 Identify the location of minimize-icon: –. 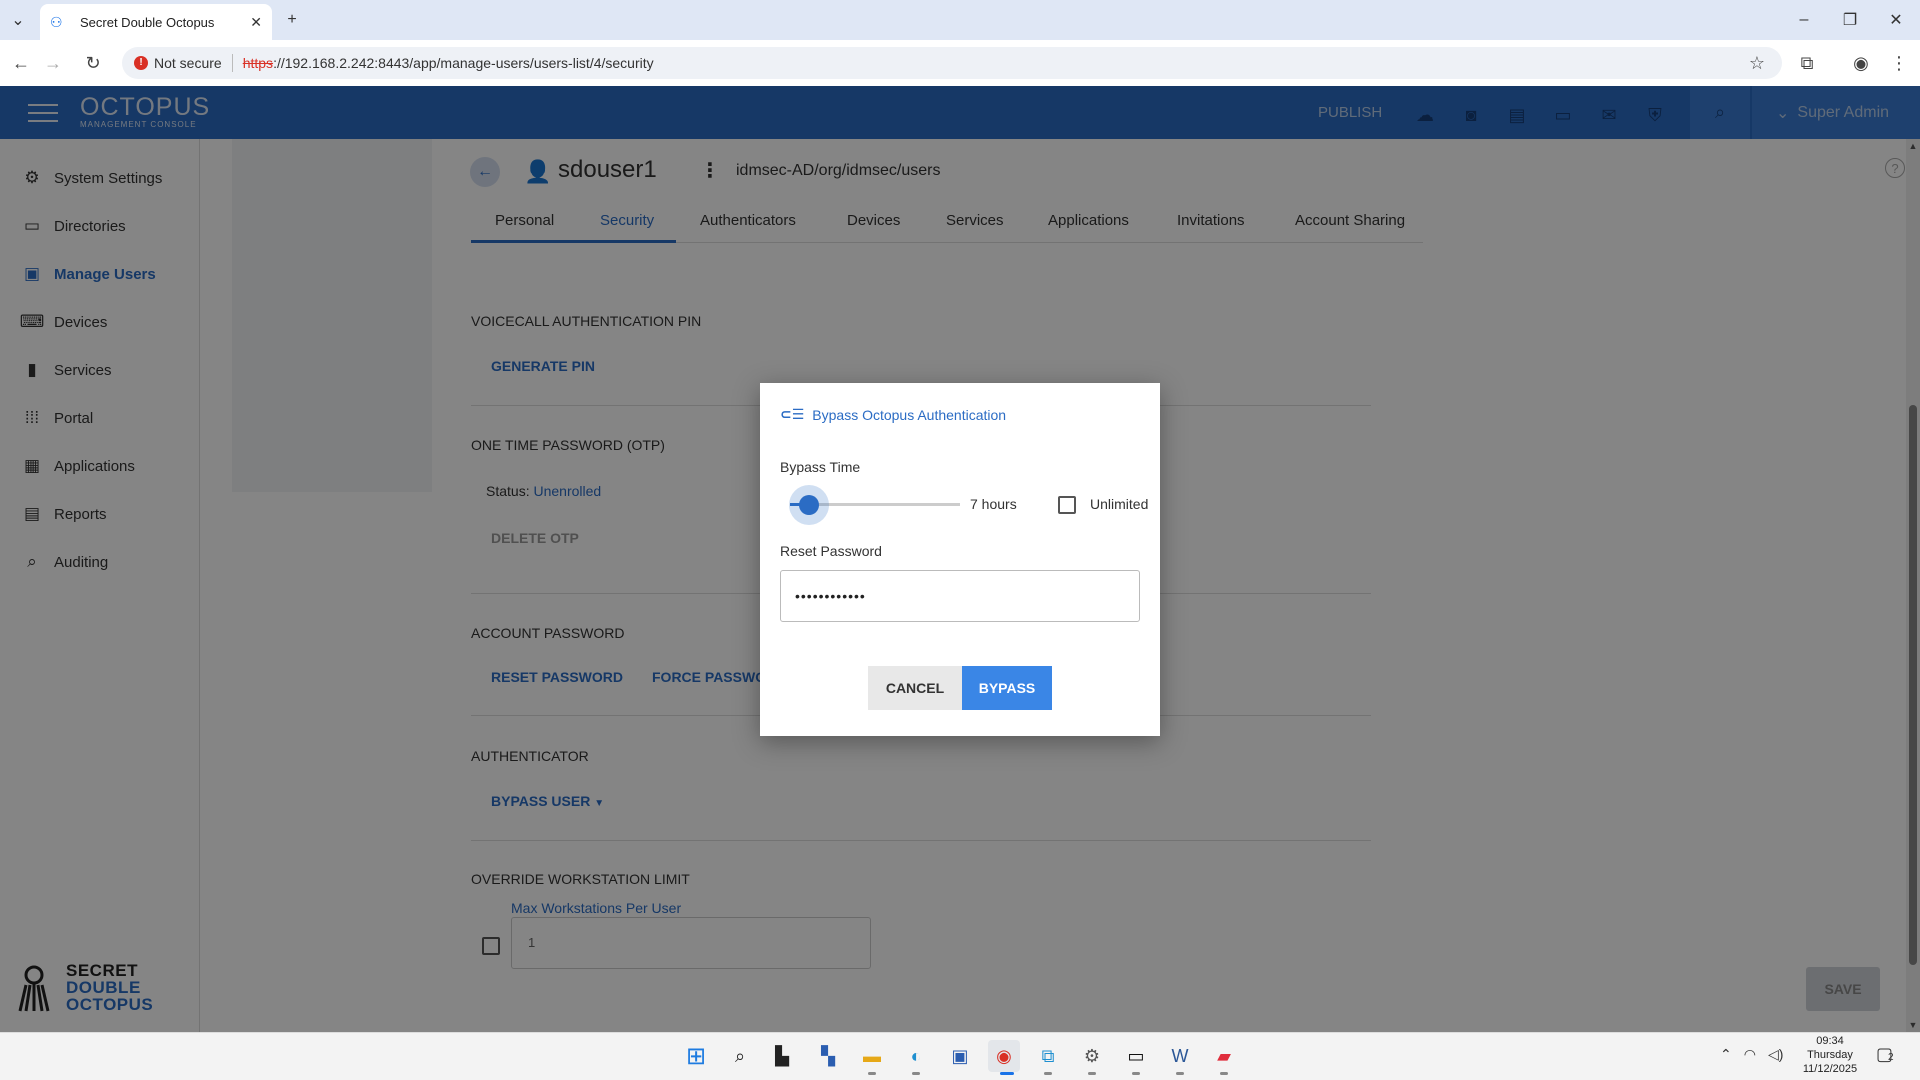
(1804, 20).